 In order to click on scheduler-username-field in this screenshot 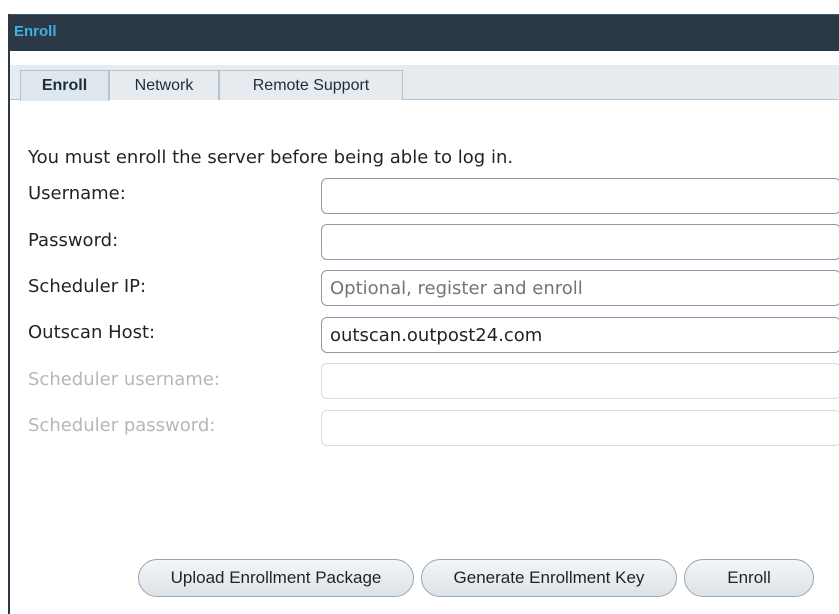, I will do `click(580, 381)`.